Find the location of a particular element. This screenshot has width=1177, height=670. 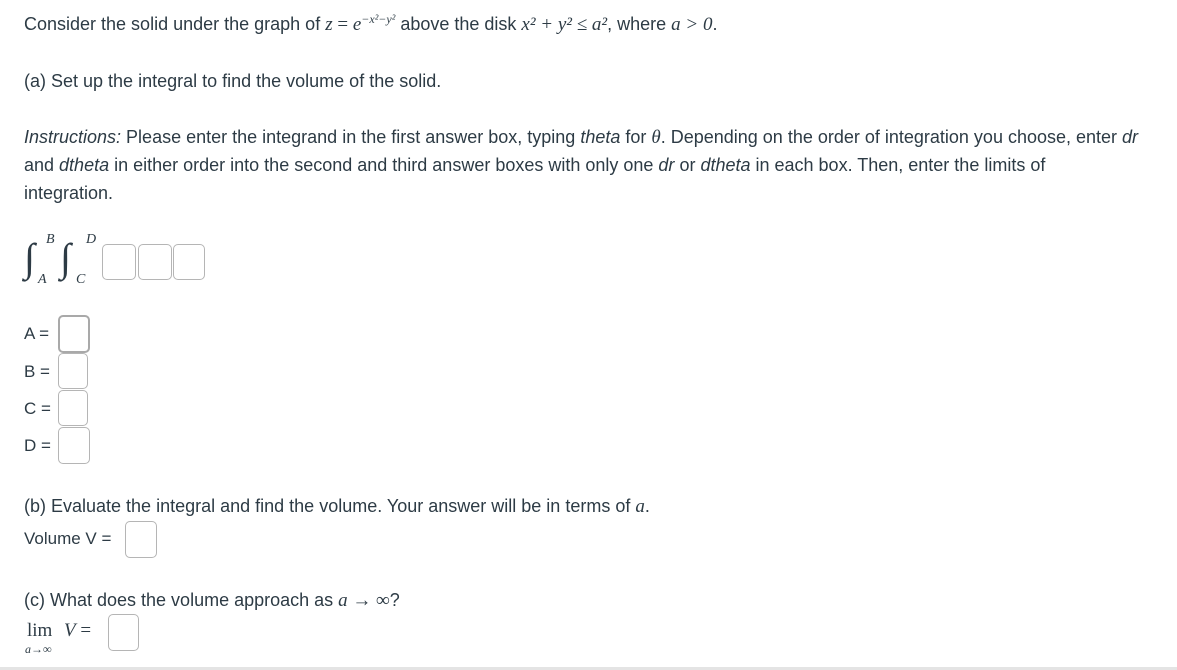

limit-c-label: C = is located at coordinates (37, 408).